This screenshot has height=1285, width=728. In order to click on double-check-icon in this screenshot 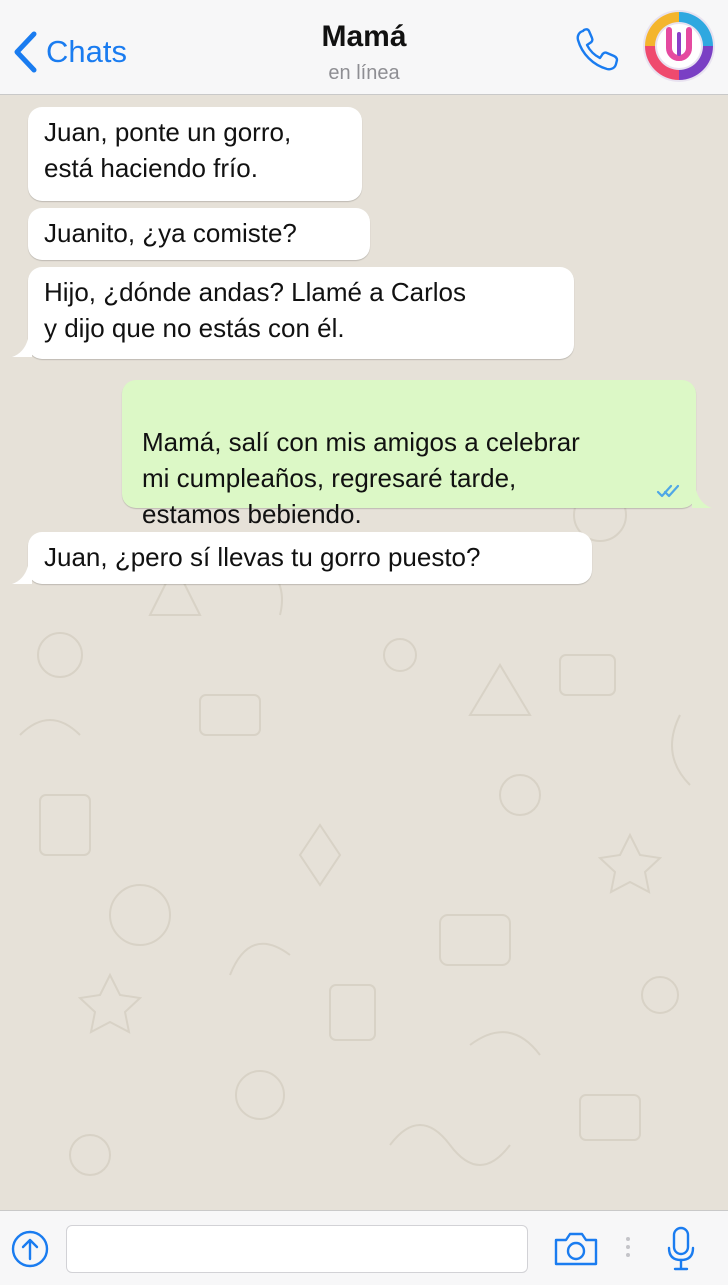, I will do `click(668, 491)`.